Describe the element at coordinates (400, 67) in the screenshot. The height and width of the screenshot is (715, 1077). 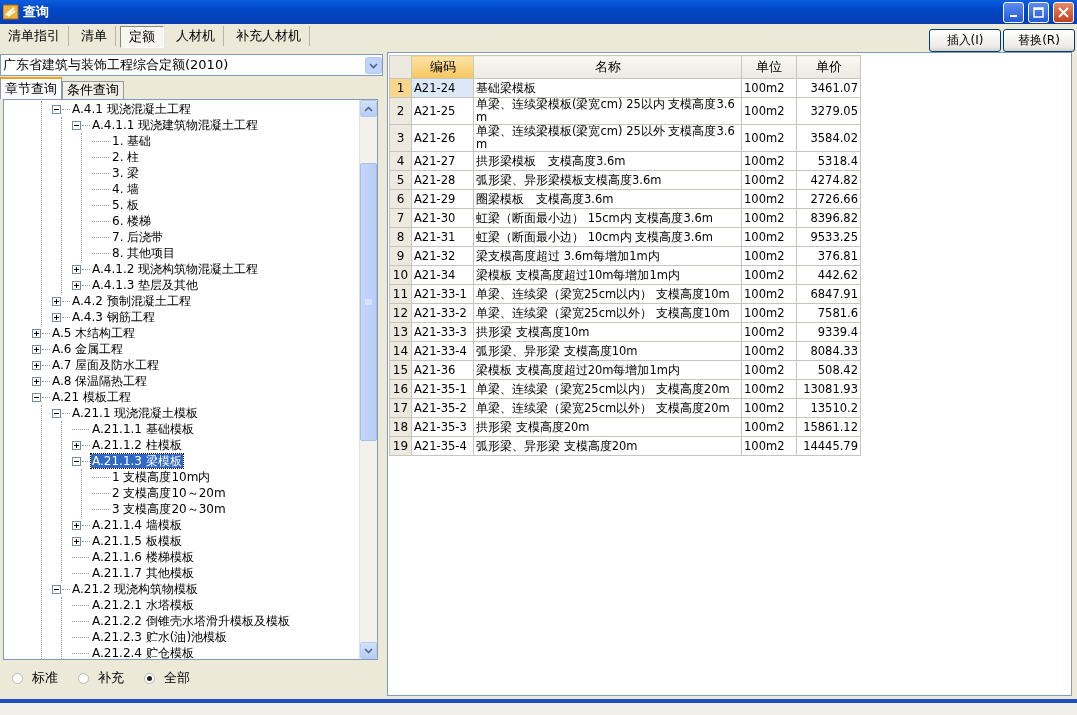
I see `header-corner` at that location.